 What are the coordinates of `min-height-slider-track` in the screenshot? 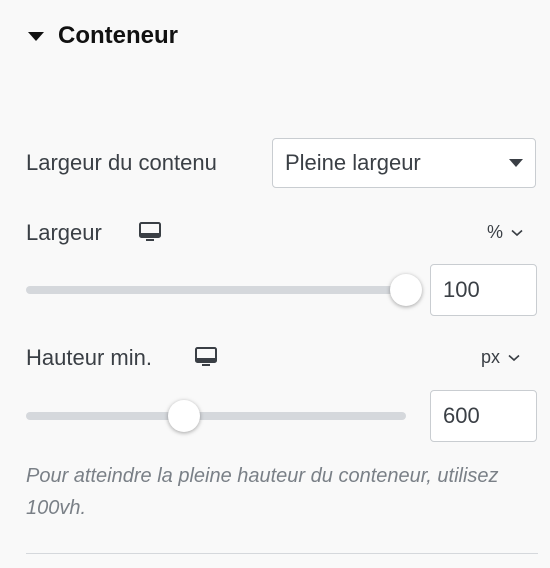 It's located at (216, 416).